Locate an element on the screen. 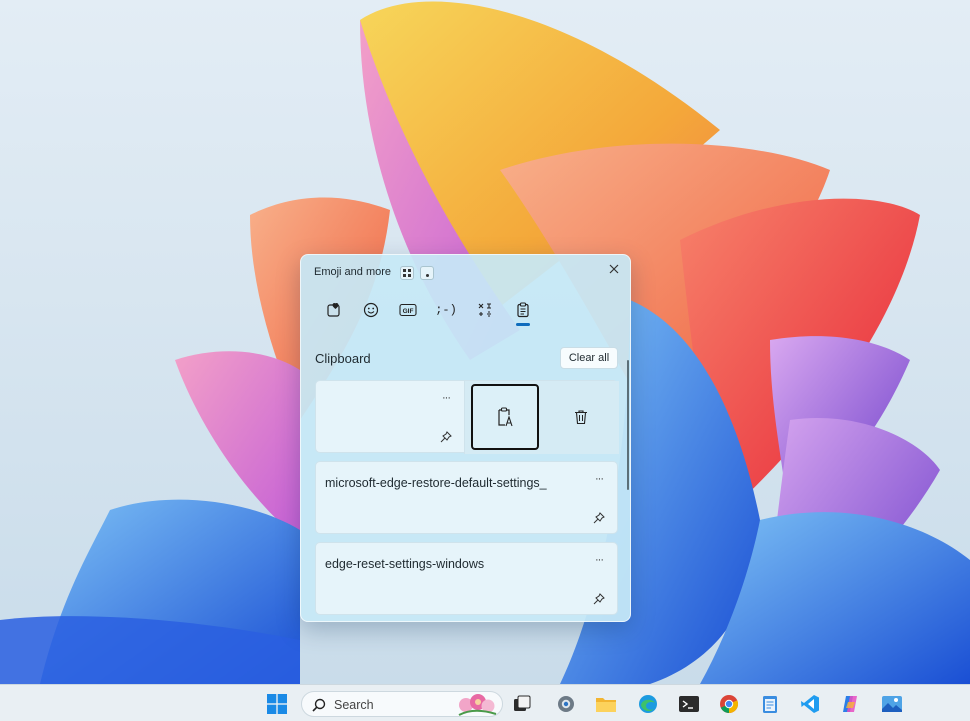 The width and height of the screenshot is (970, 721). svg-text: GIF is located at coordinates (408, 311).